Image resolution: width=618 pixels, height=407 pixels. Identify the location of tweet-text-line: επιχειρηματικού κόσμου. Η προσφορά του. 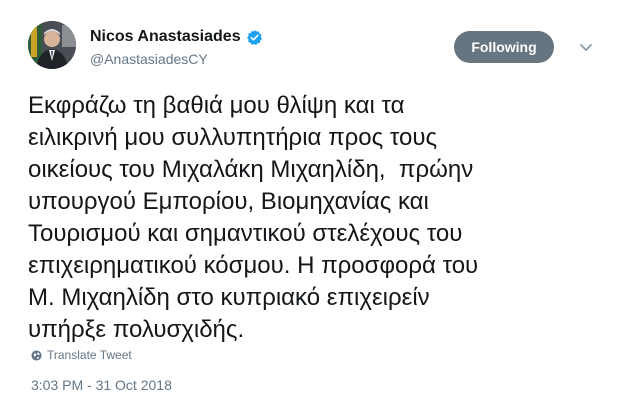
(253, 265).